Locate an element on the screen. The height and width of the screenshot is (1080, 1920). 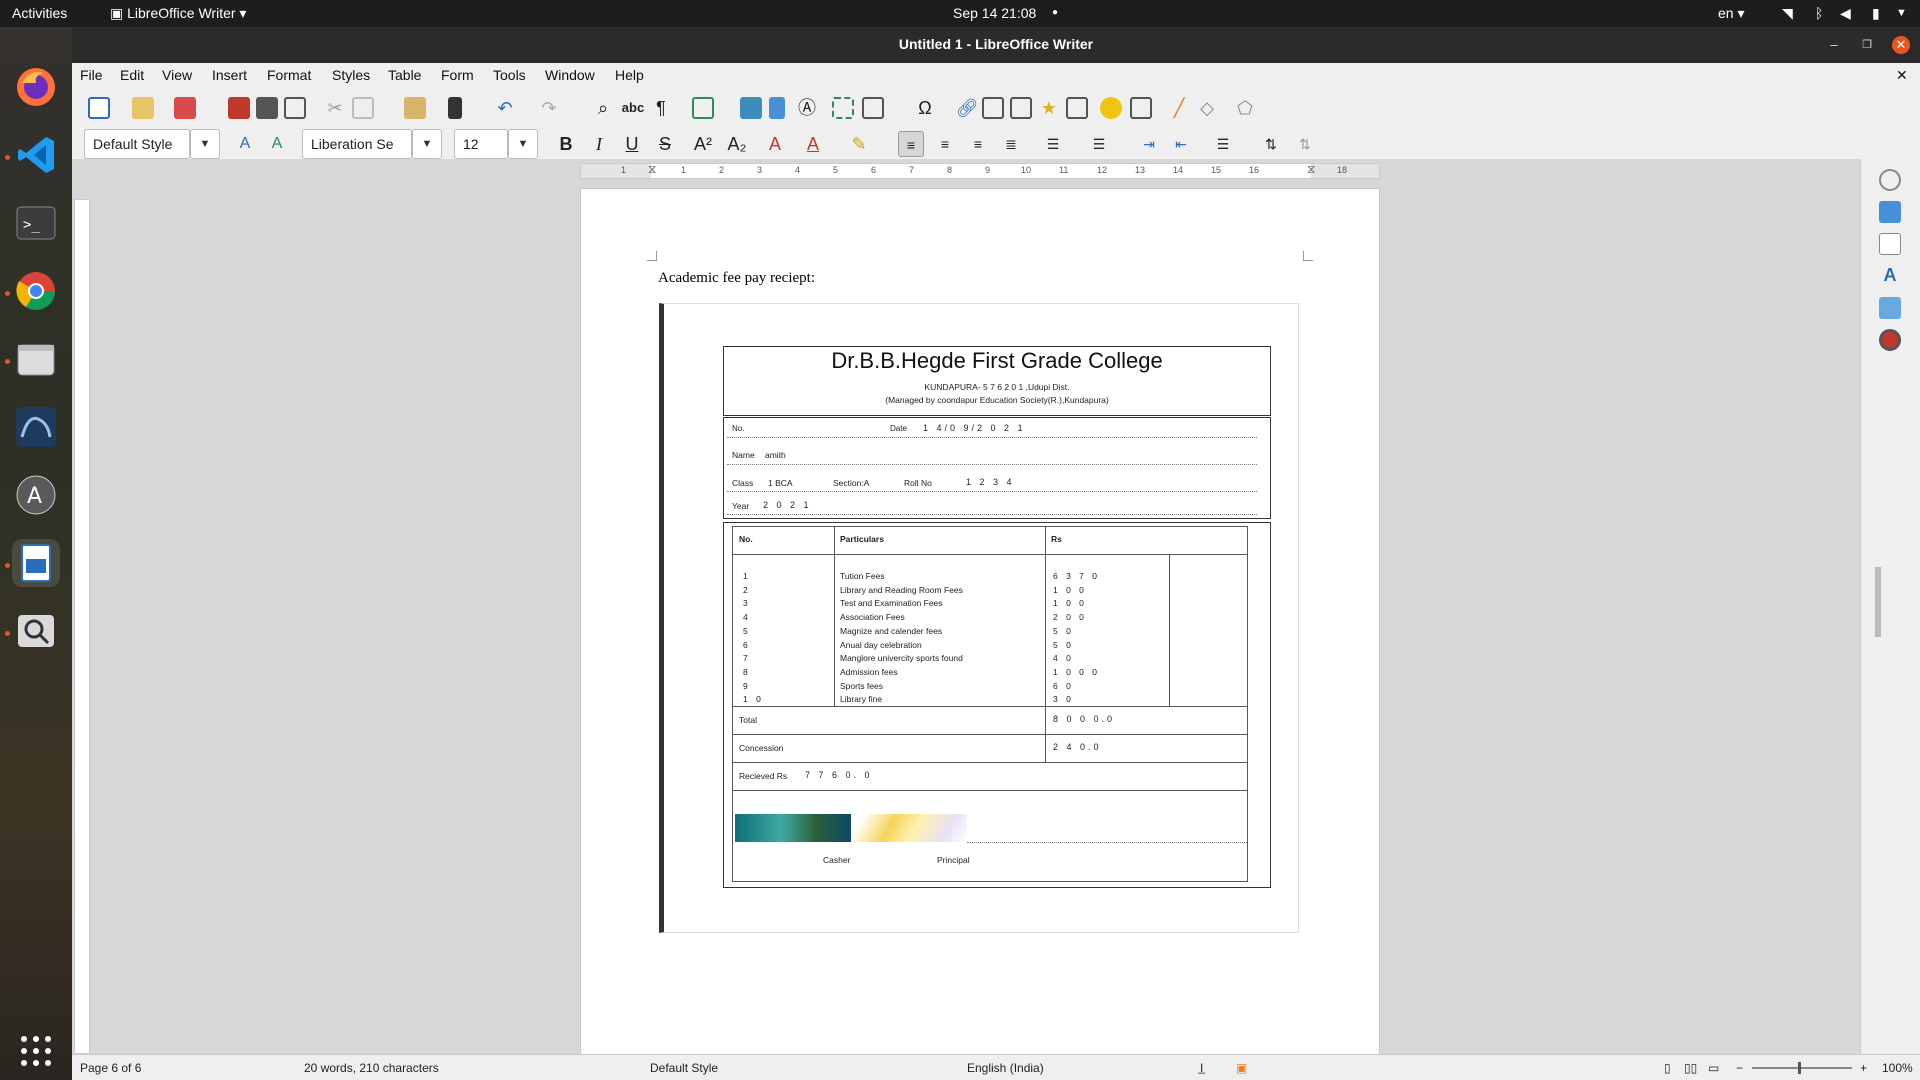
show-apps-icon is located at coordinates (36, 1051).